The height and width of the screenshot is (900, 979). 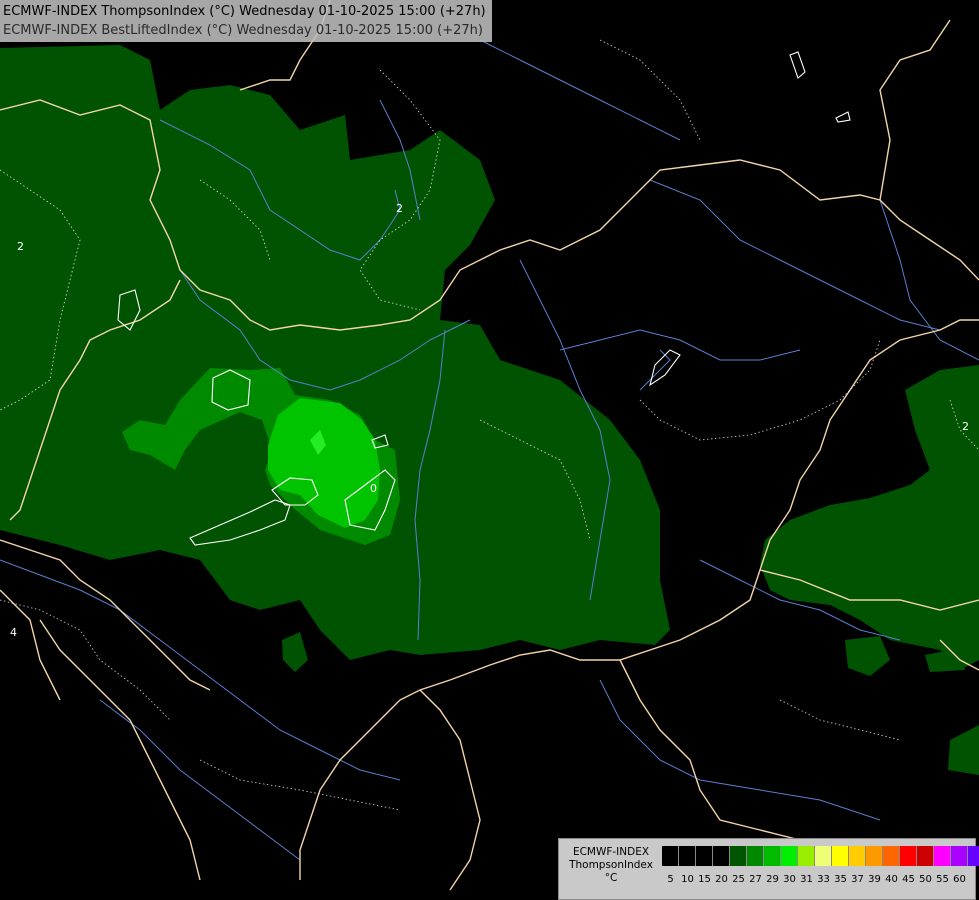 I want to click on legend-tick: 25, so click(x=738, y=879).